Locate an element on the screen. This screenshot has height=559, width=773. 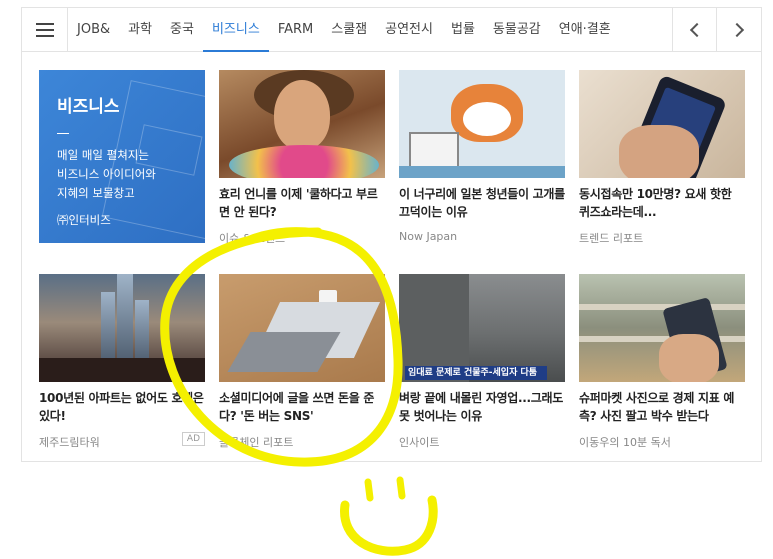
tab-business: 비즈니스 is located at coordinates (235, 30).